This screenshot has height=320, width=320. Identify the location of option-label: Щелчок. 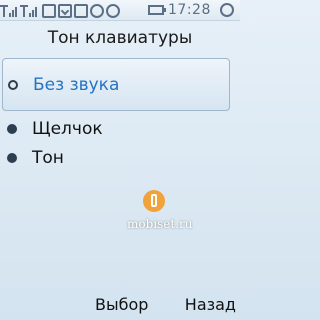
(67, 129).